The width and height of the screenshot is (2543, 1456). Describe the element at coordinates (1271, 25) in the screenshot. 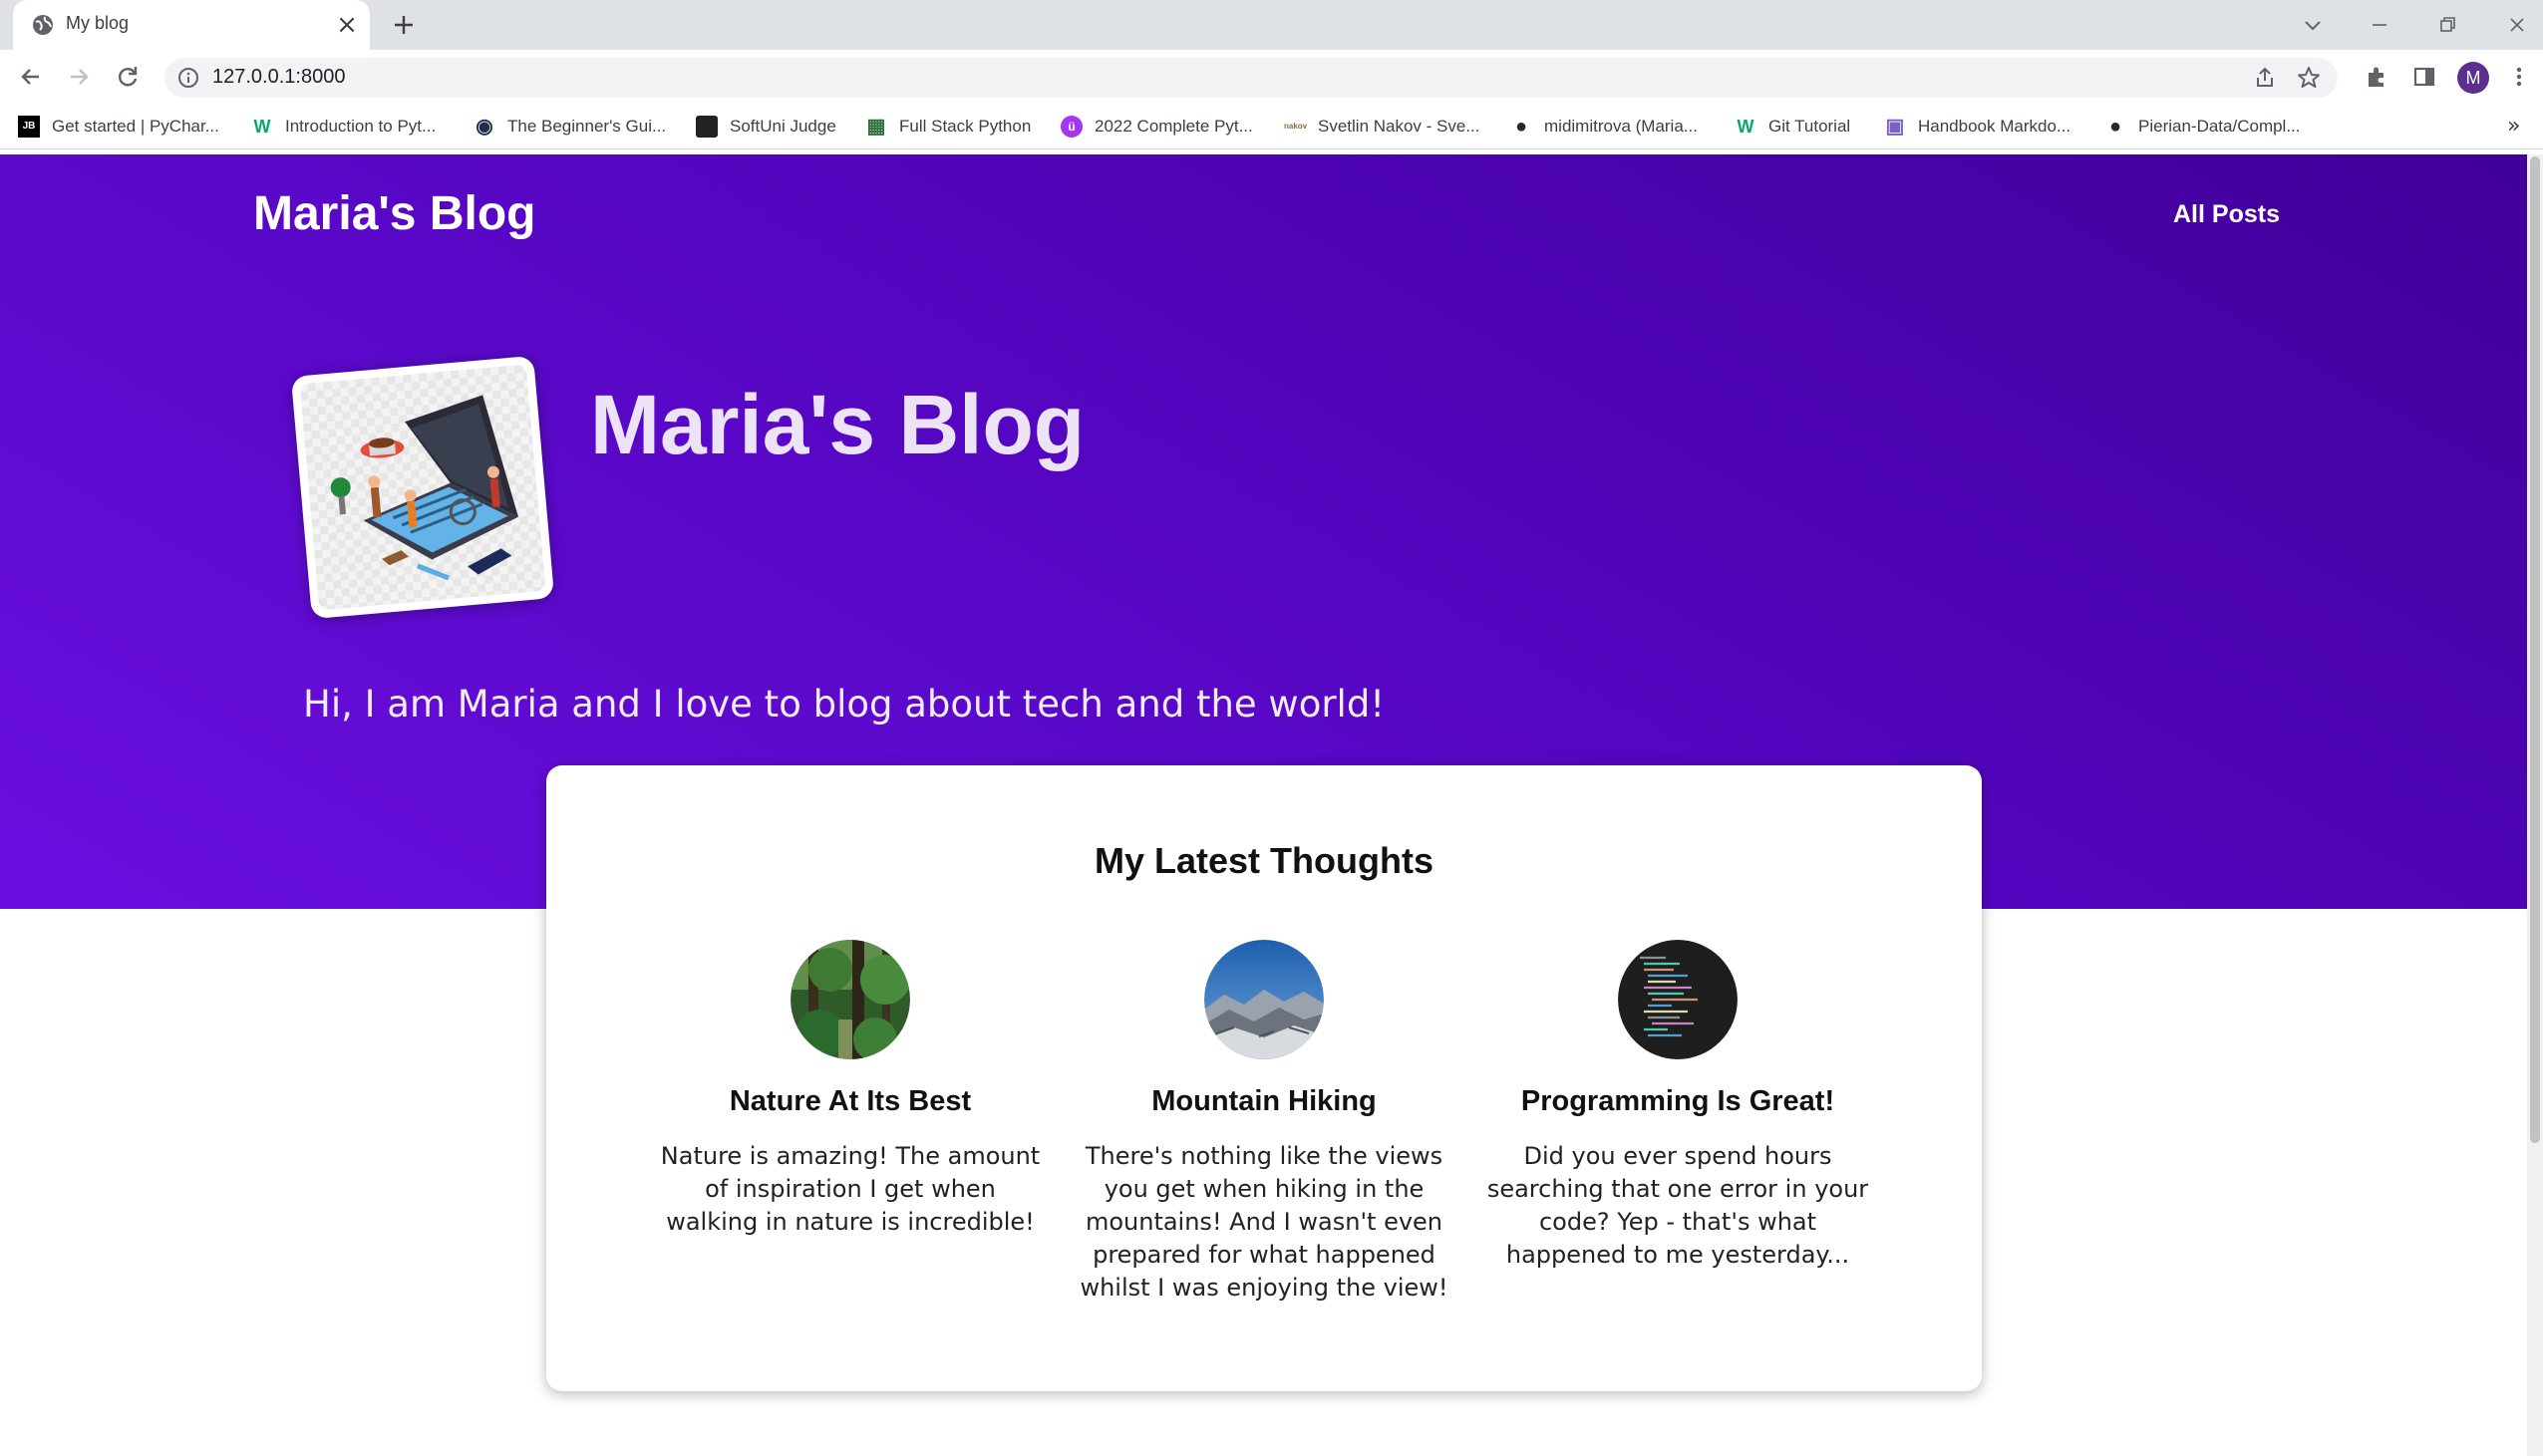

I see `browser-tab-strip: My blog ×` at that location.